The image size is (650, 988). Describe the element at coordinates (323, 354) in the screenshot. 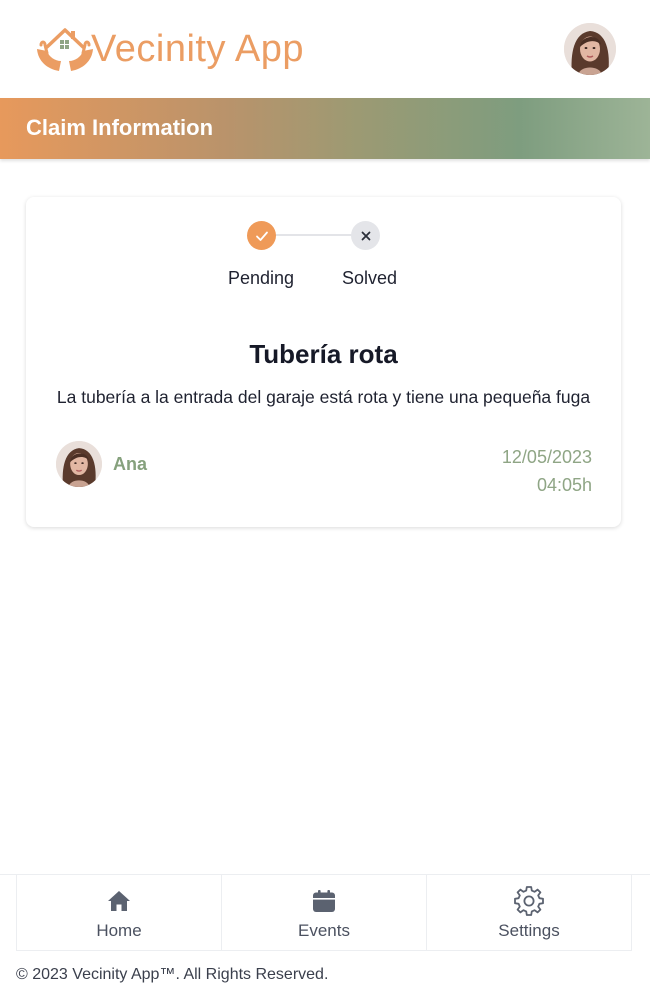

I see `claim-title: Tubería rota` at that location.